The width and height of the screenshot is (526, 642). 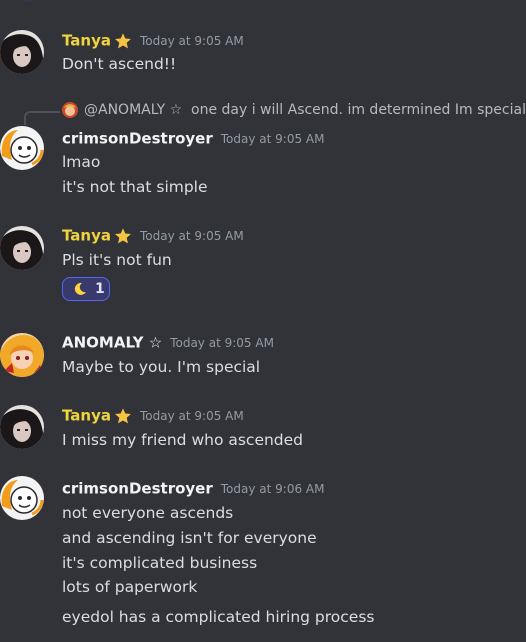 What do you see at coordinates (218, 617) in the screenshot?
I see `message-text: eyedol has a complicated hiring process` at bounding box center [218, 617].